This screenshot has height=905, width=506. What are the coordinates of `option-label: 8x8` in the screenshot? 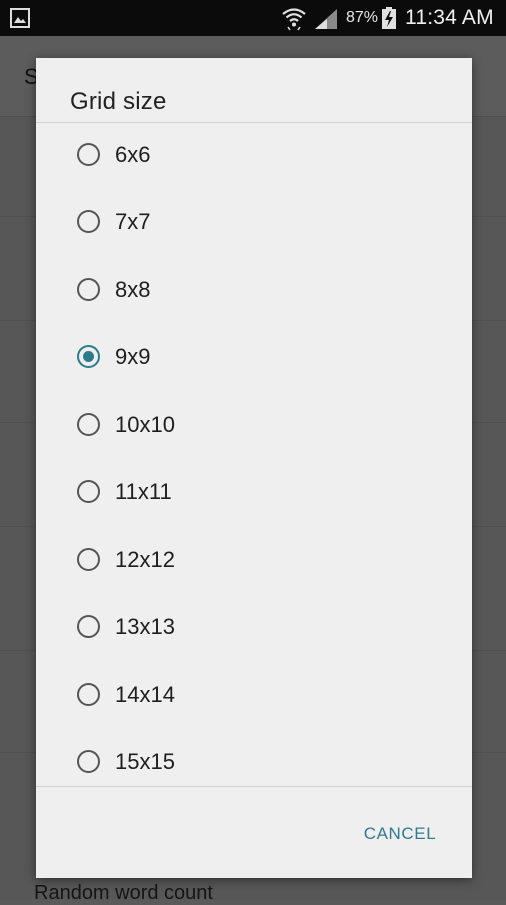 It's located at (133, 289).